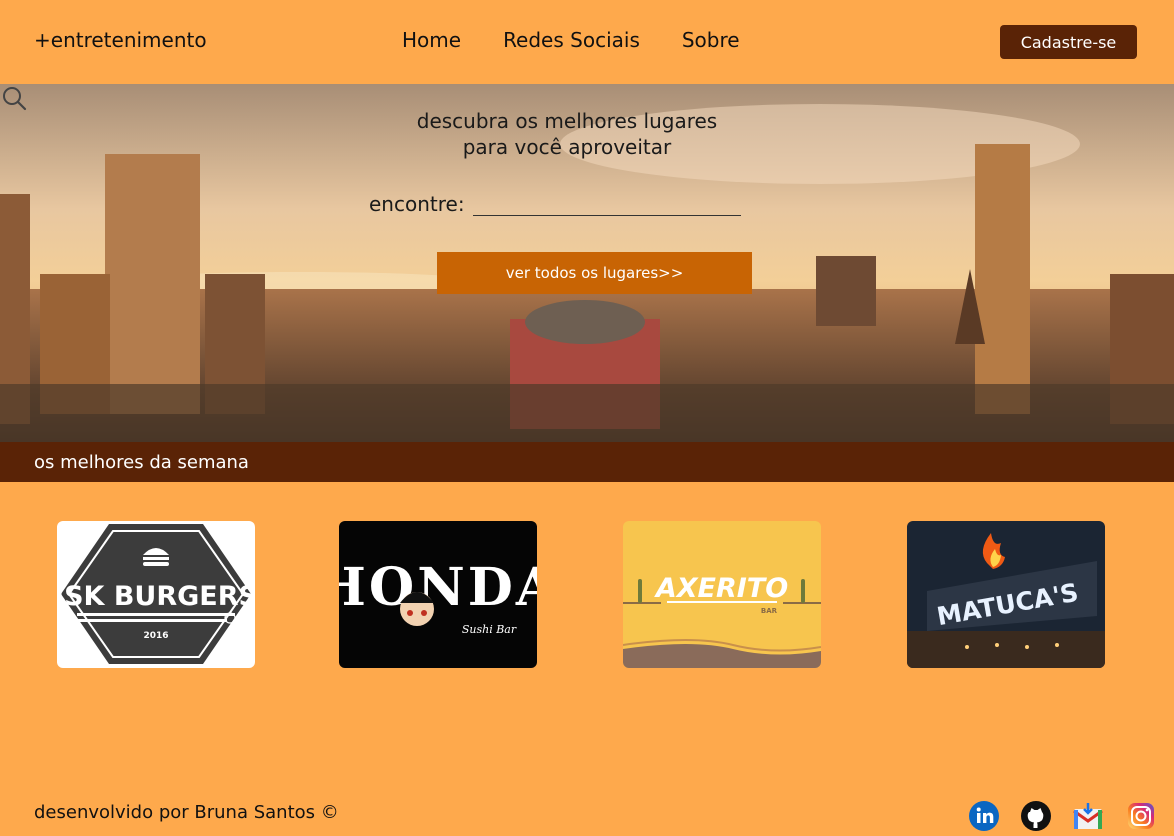 This screenshot has width=1174, height=836. What do you see at coordinates (594, 273) in the screenshot?
I see `view-all-places-button: ver todos os lugares>>` at bounding box center [594, 273].